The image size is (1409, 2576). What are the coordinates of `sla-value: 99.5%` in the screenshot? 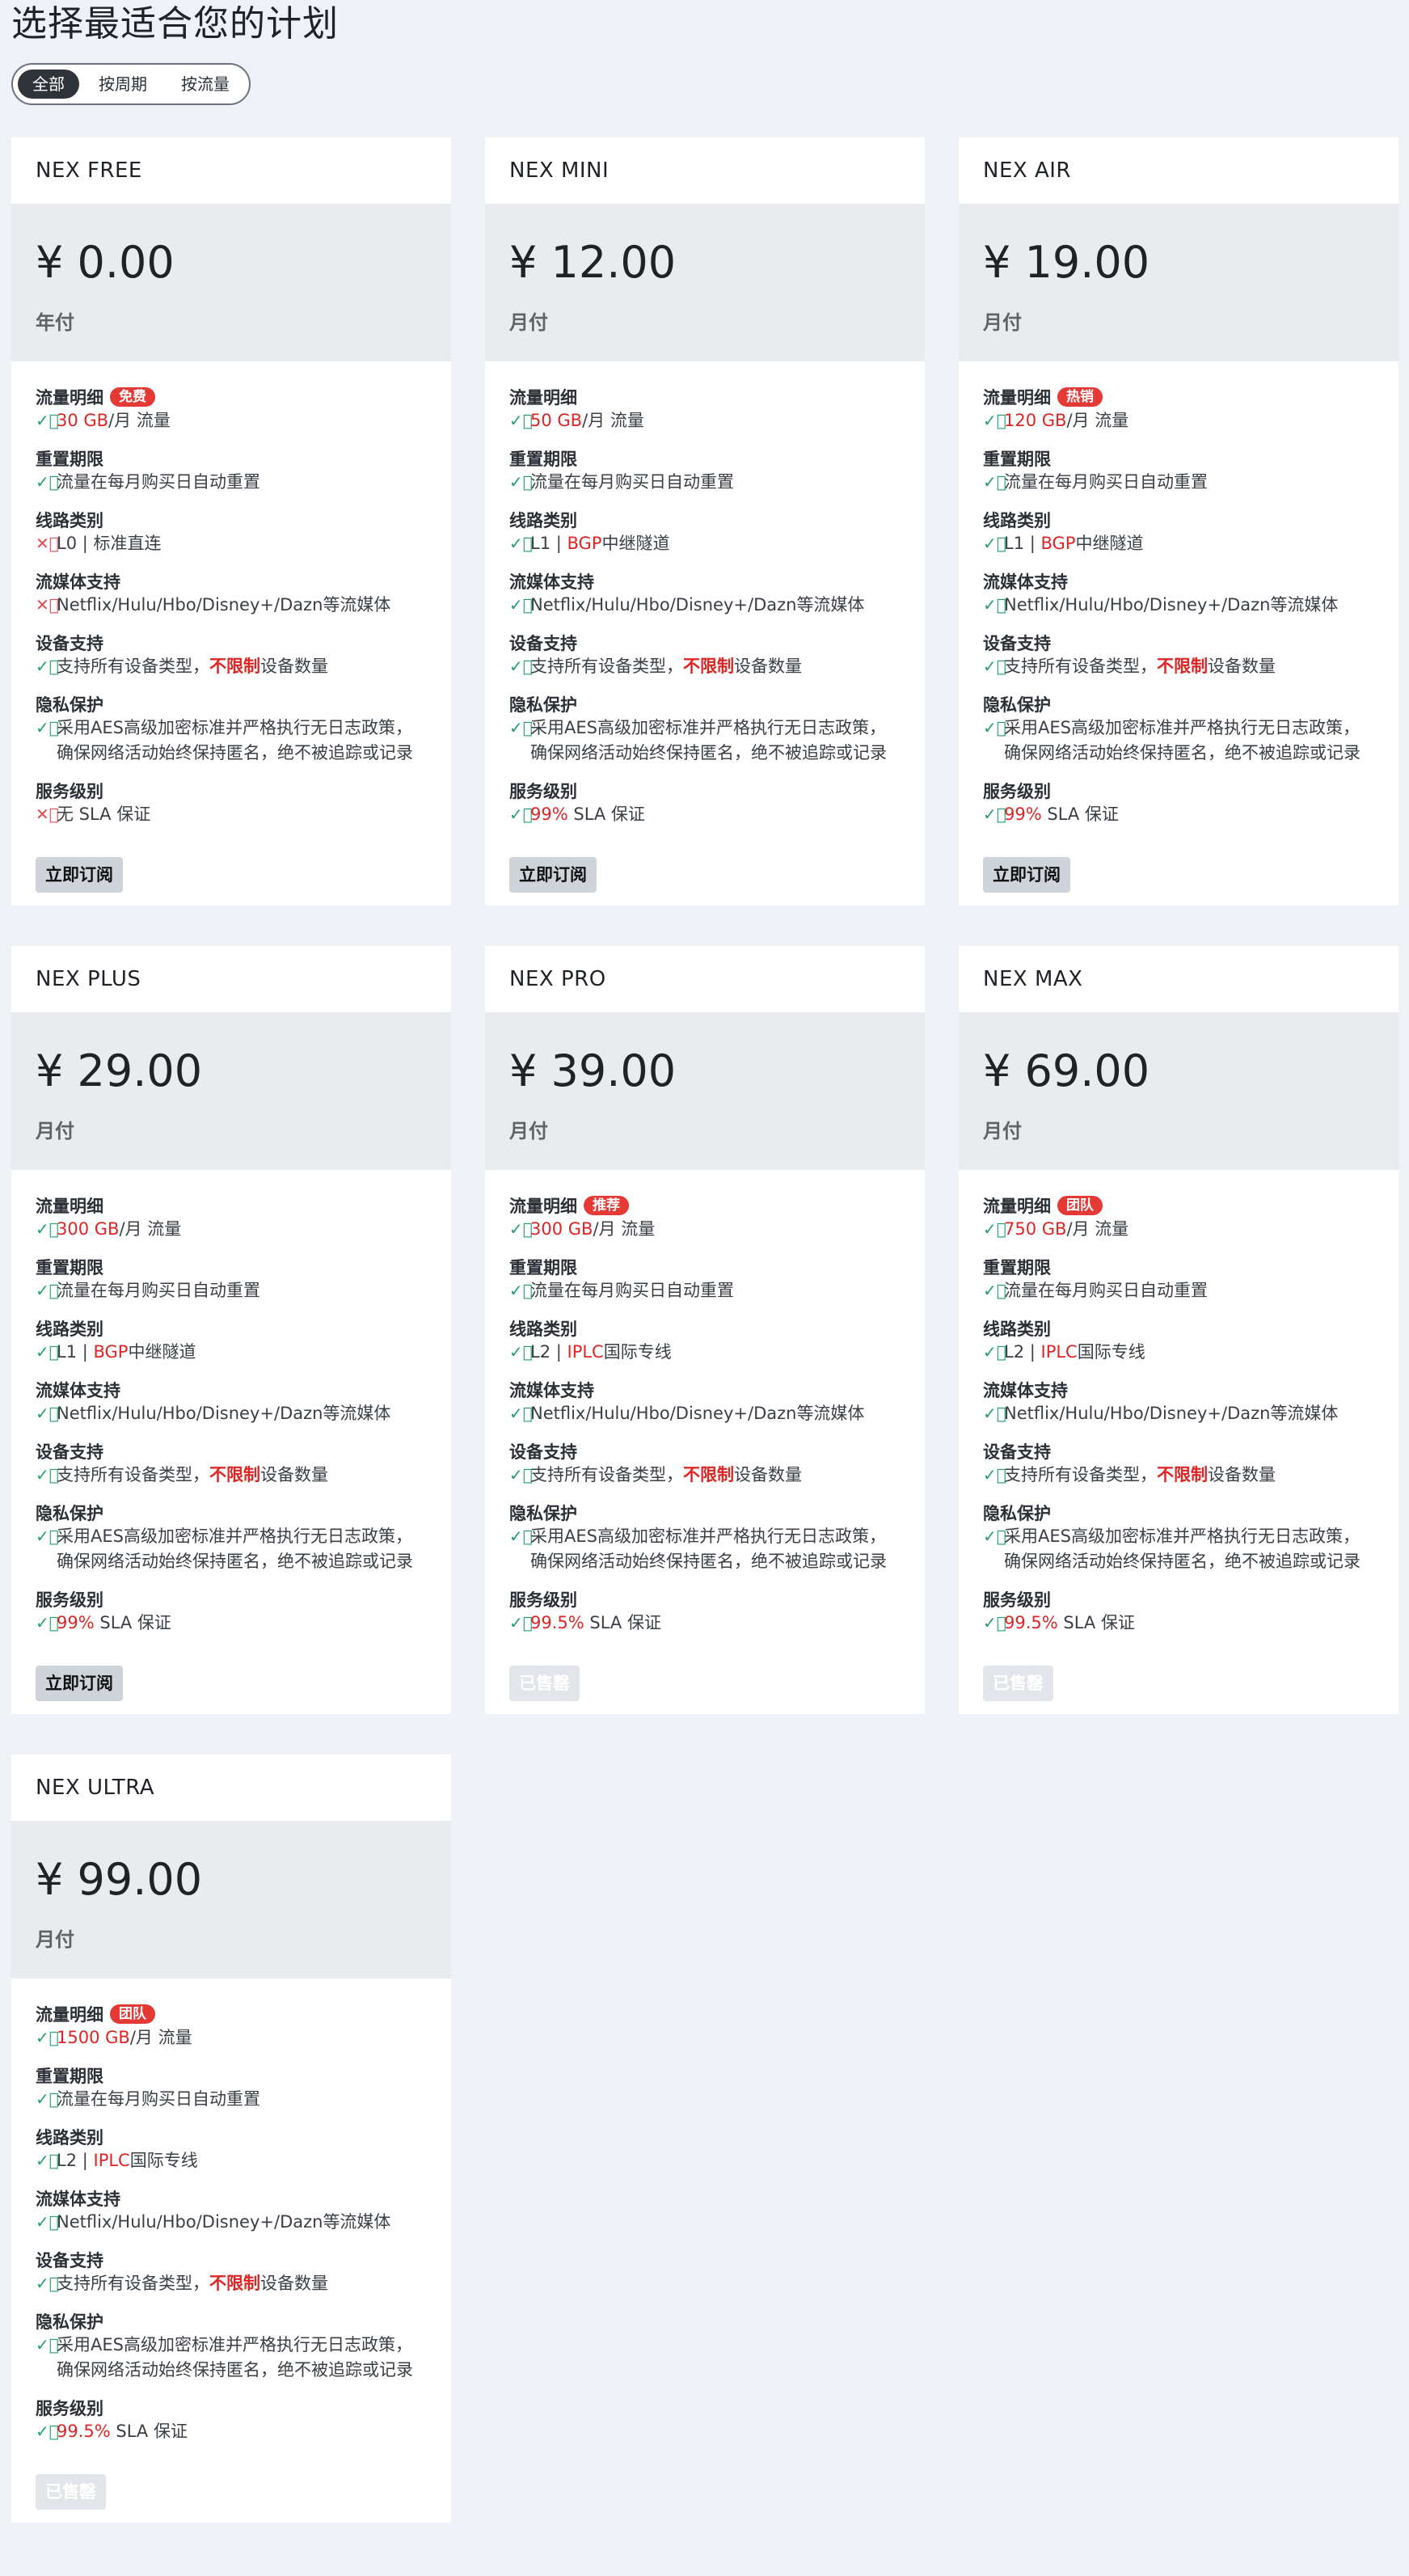 It's located at (557, 1622).